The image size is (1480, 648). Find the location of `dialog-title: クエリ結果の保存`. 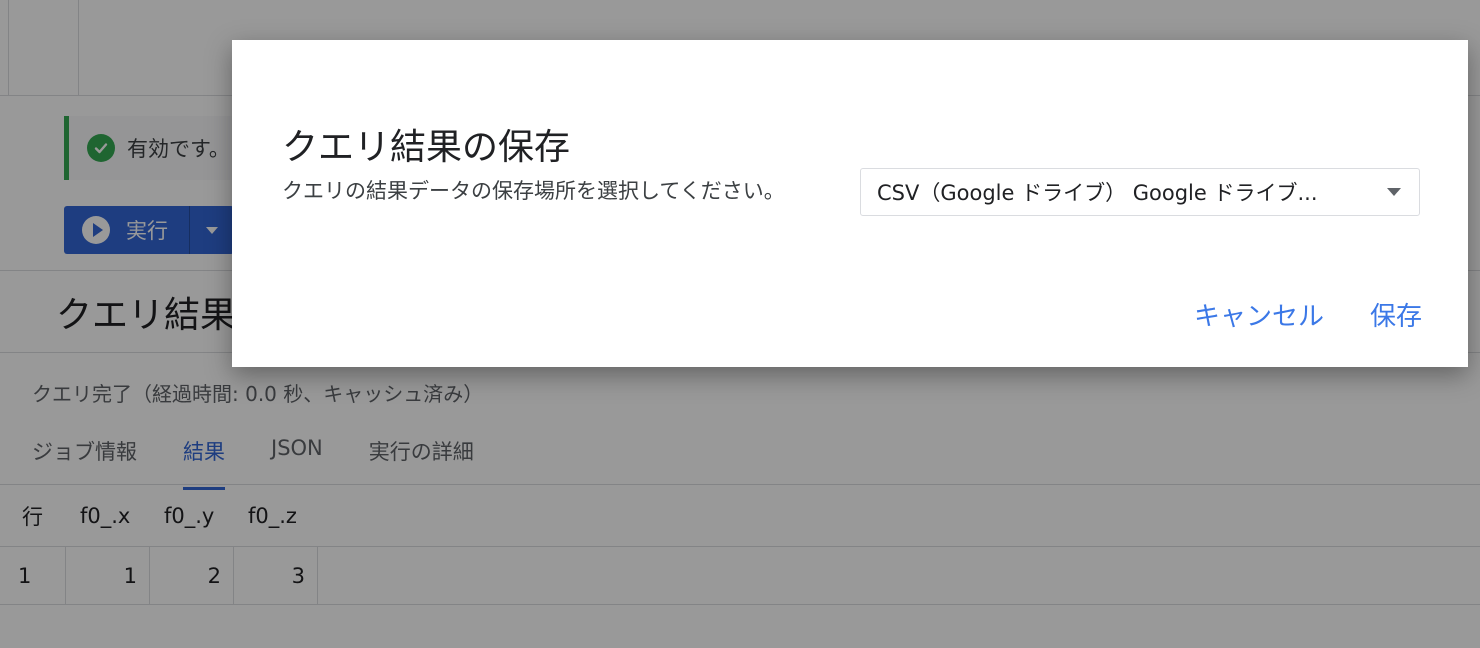

dialog-title: クエリ結果の保存 is located at coordinates (426, 147).